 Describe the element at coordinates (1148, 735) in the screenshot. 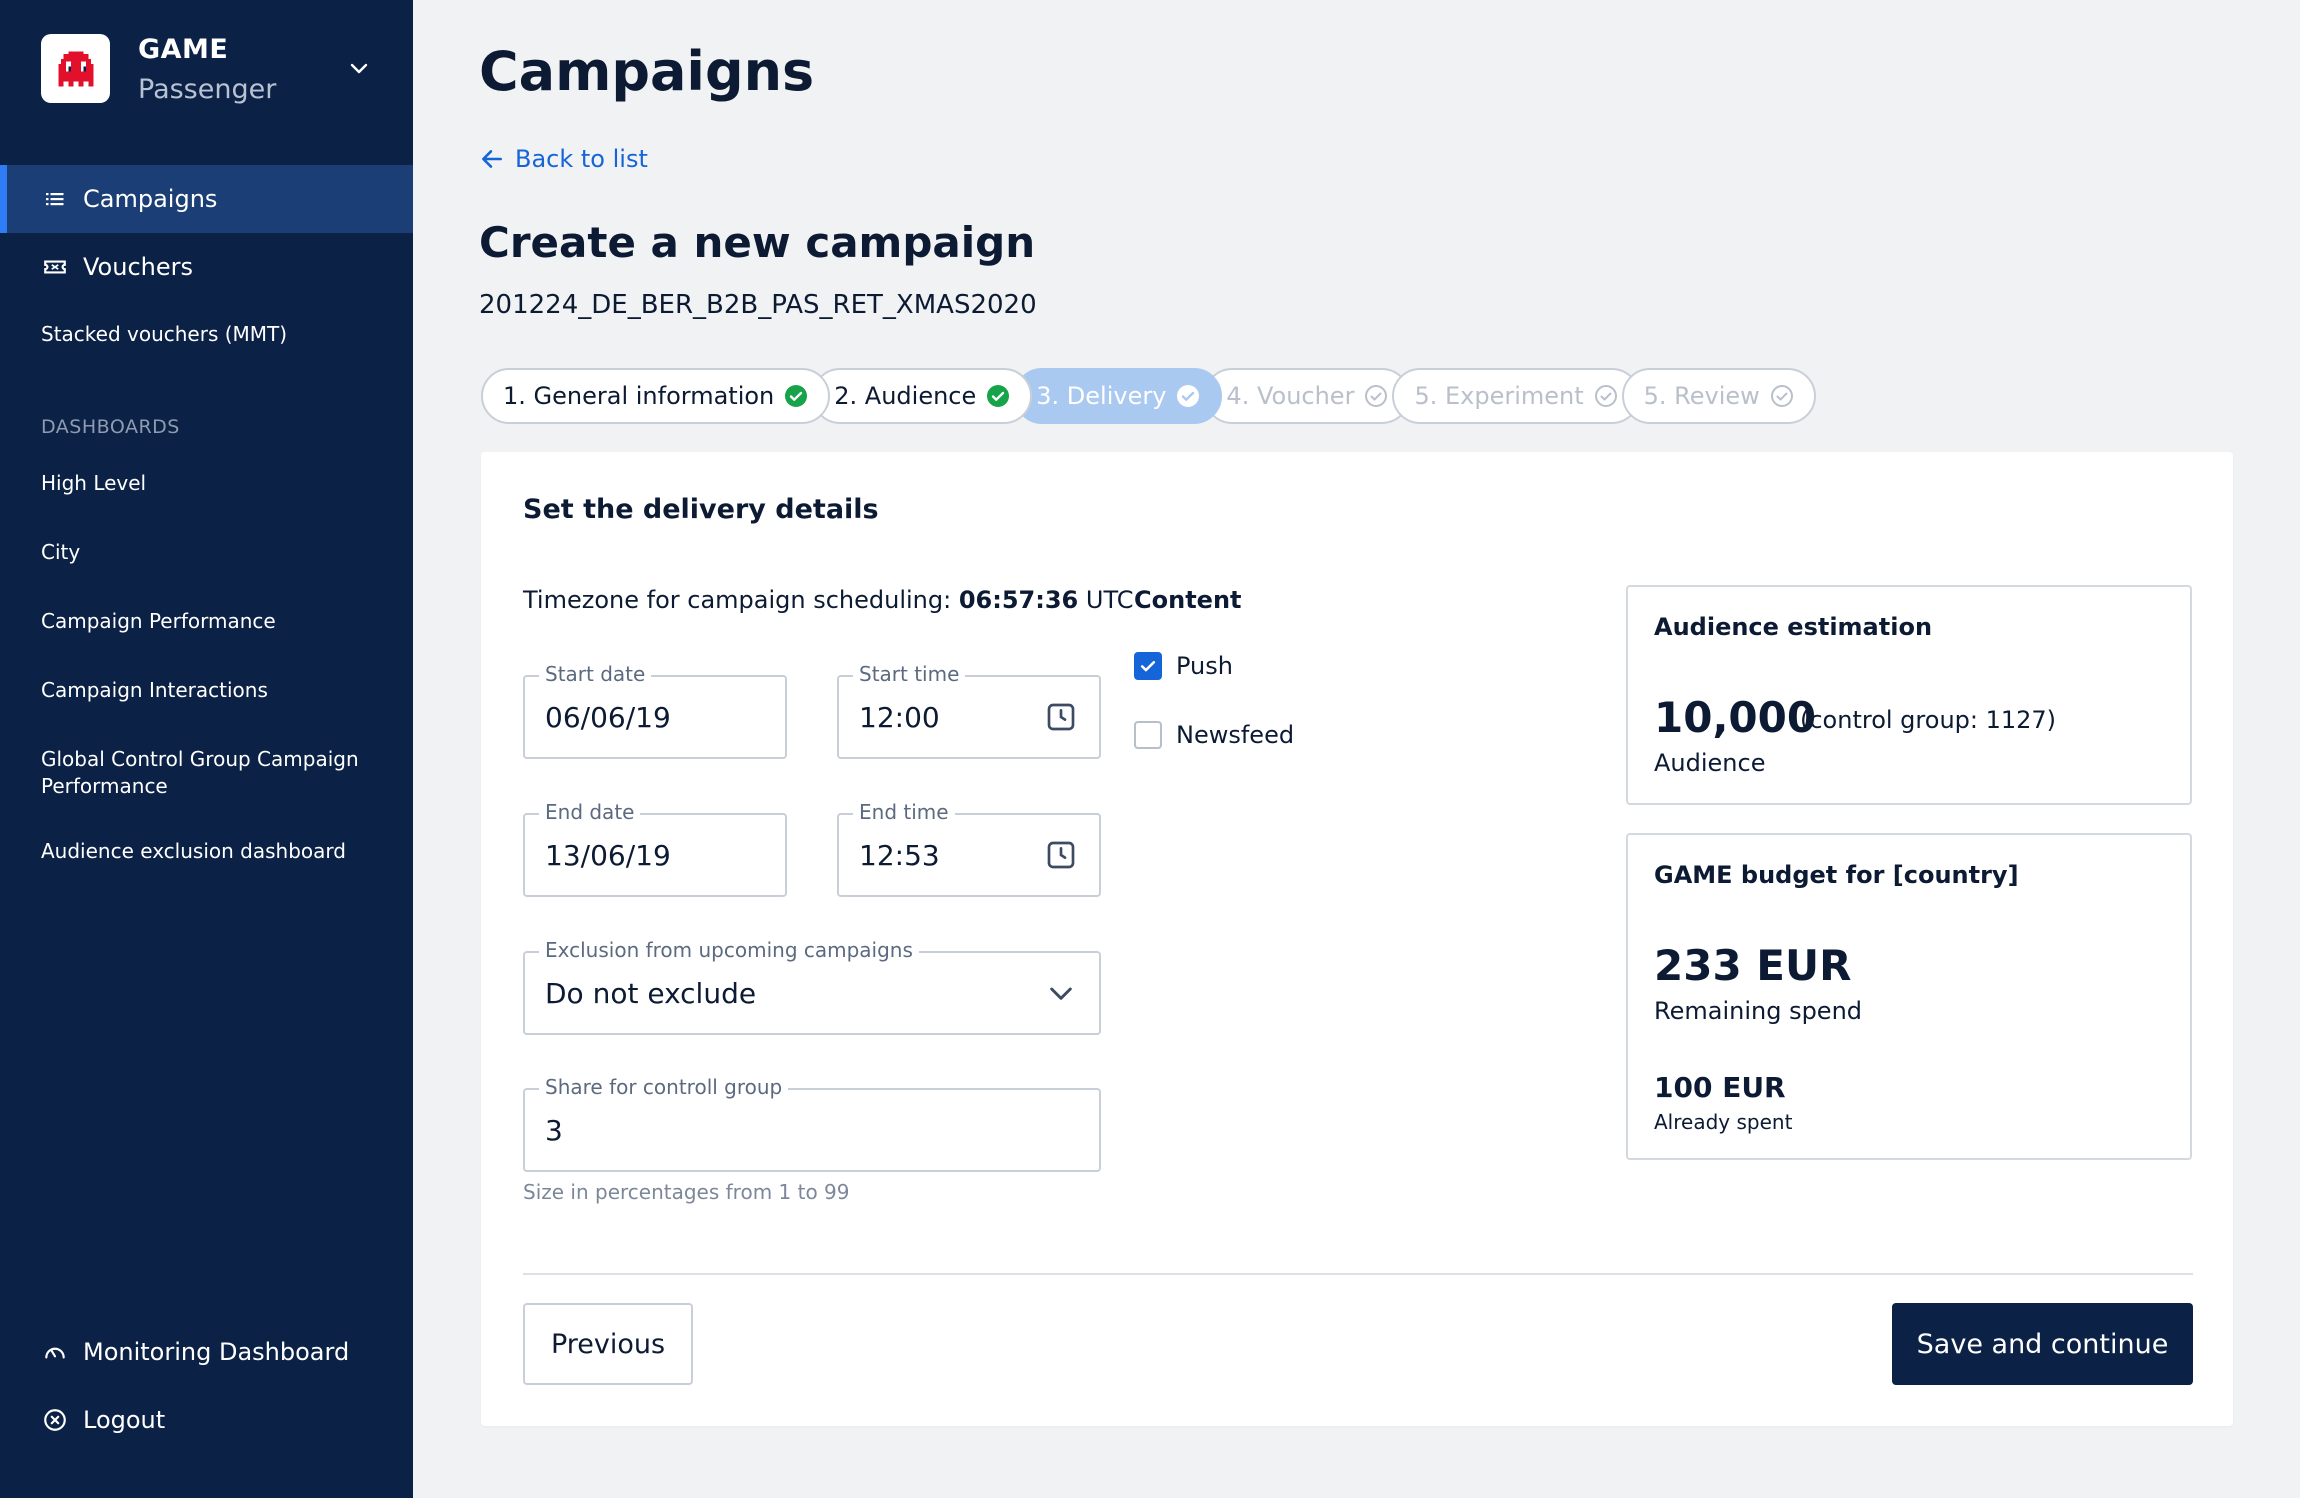

I see `newsfeed-checkbox` at that location.